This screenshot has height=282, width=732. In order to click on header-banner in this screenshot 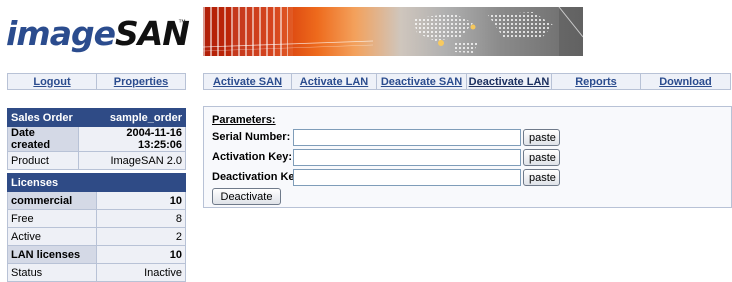, I will do `click(393, 31)`.